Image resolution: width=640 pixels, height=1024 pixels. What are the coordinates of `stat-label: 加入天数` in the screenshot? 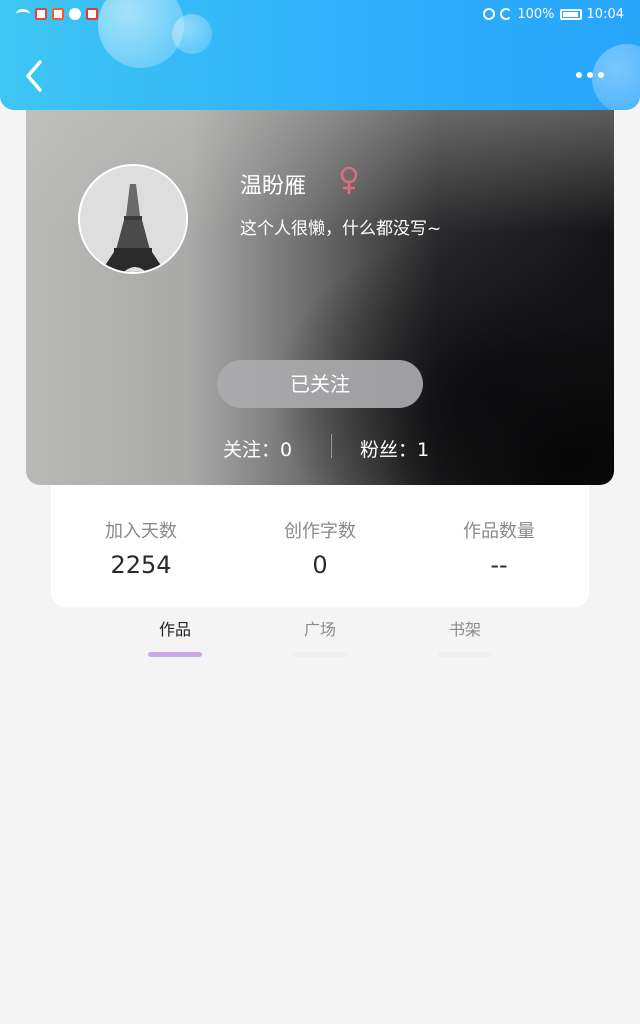 It's located at (141, 531).